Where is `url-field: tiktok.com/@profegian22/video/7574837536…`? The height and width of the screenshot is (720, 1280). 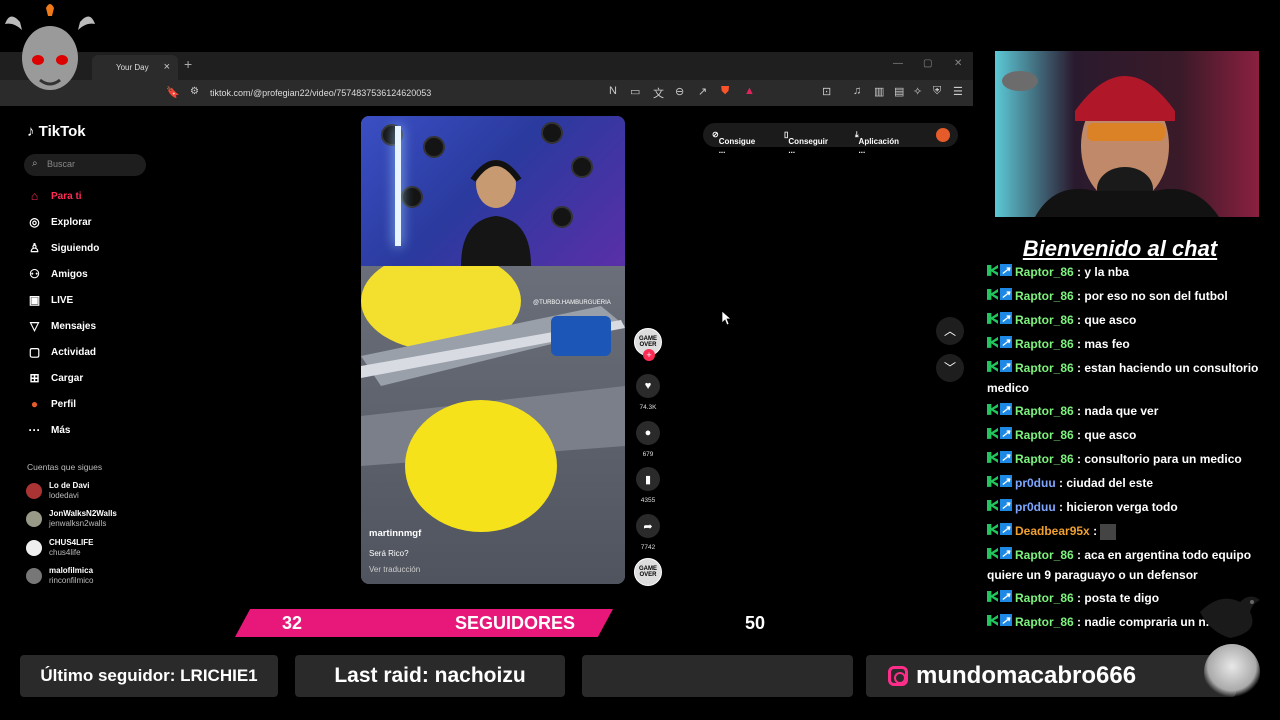 url-field: tiktok.com/@profegian22/video/7574837536… is located at coordinates (320, 93).